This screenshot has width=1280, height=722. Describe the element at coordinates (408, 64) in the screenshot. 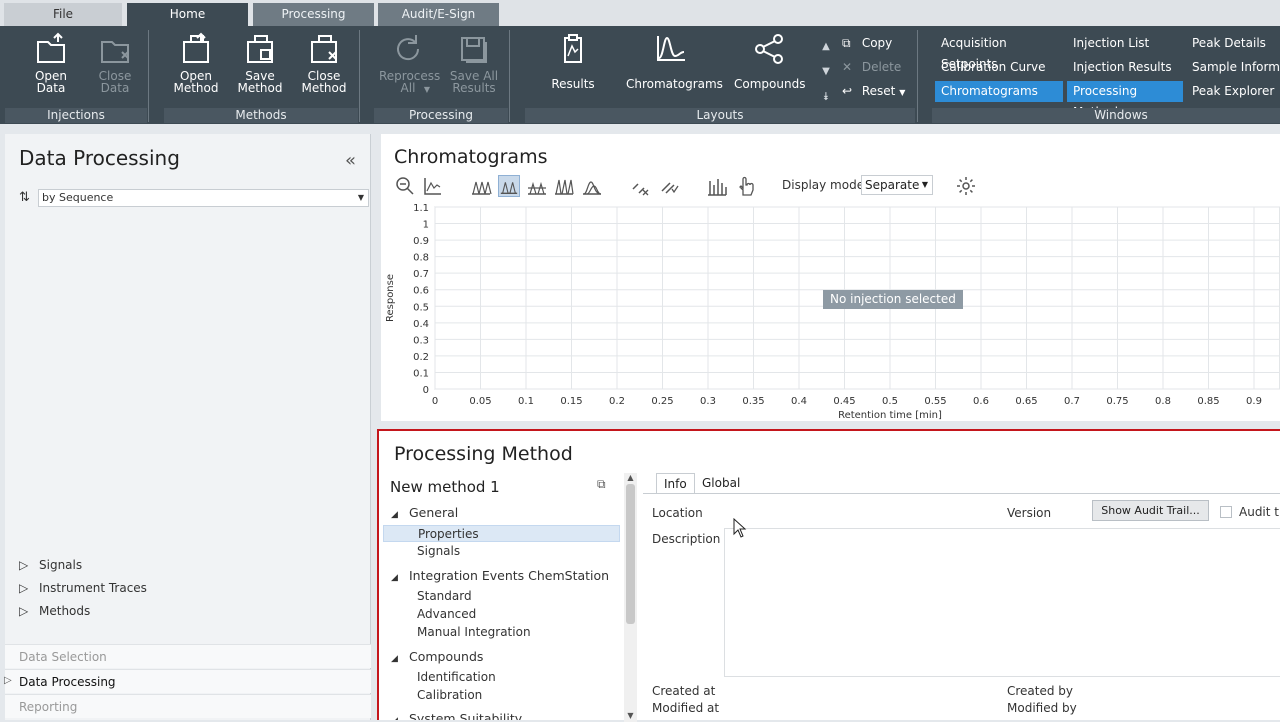

I see `reprocess-all-button: Reprocess All ▼` at that location.